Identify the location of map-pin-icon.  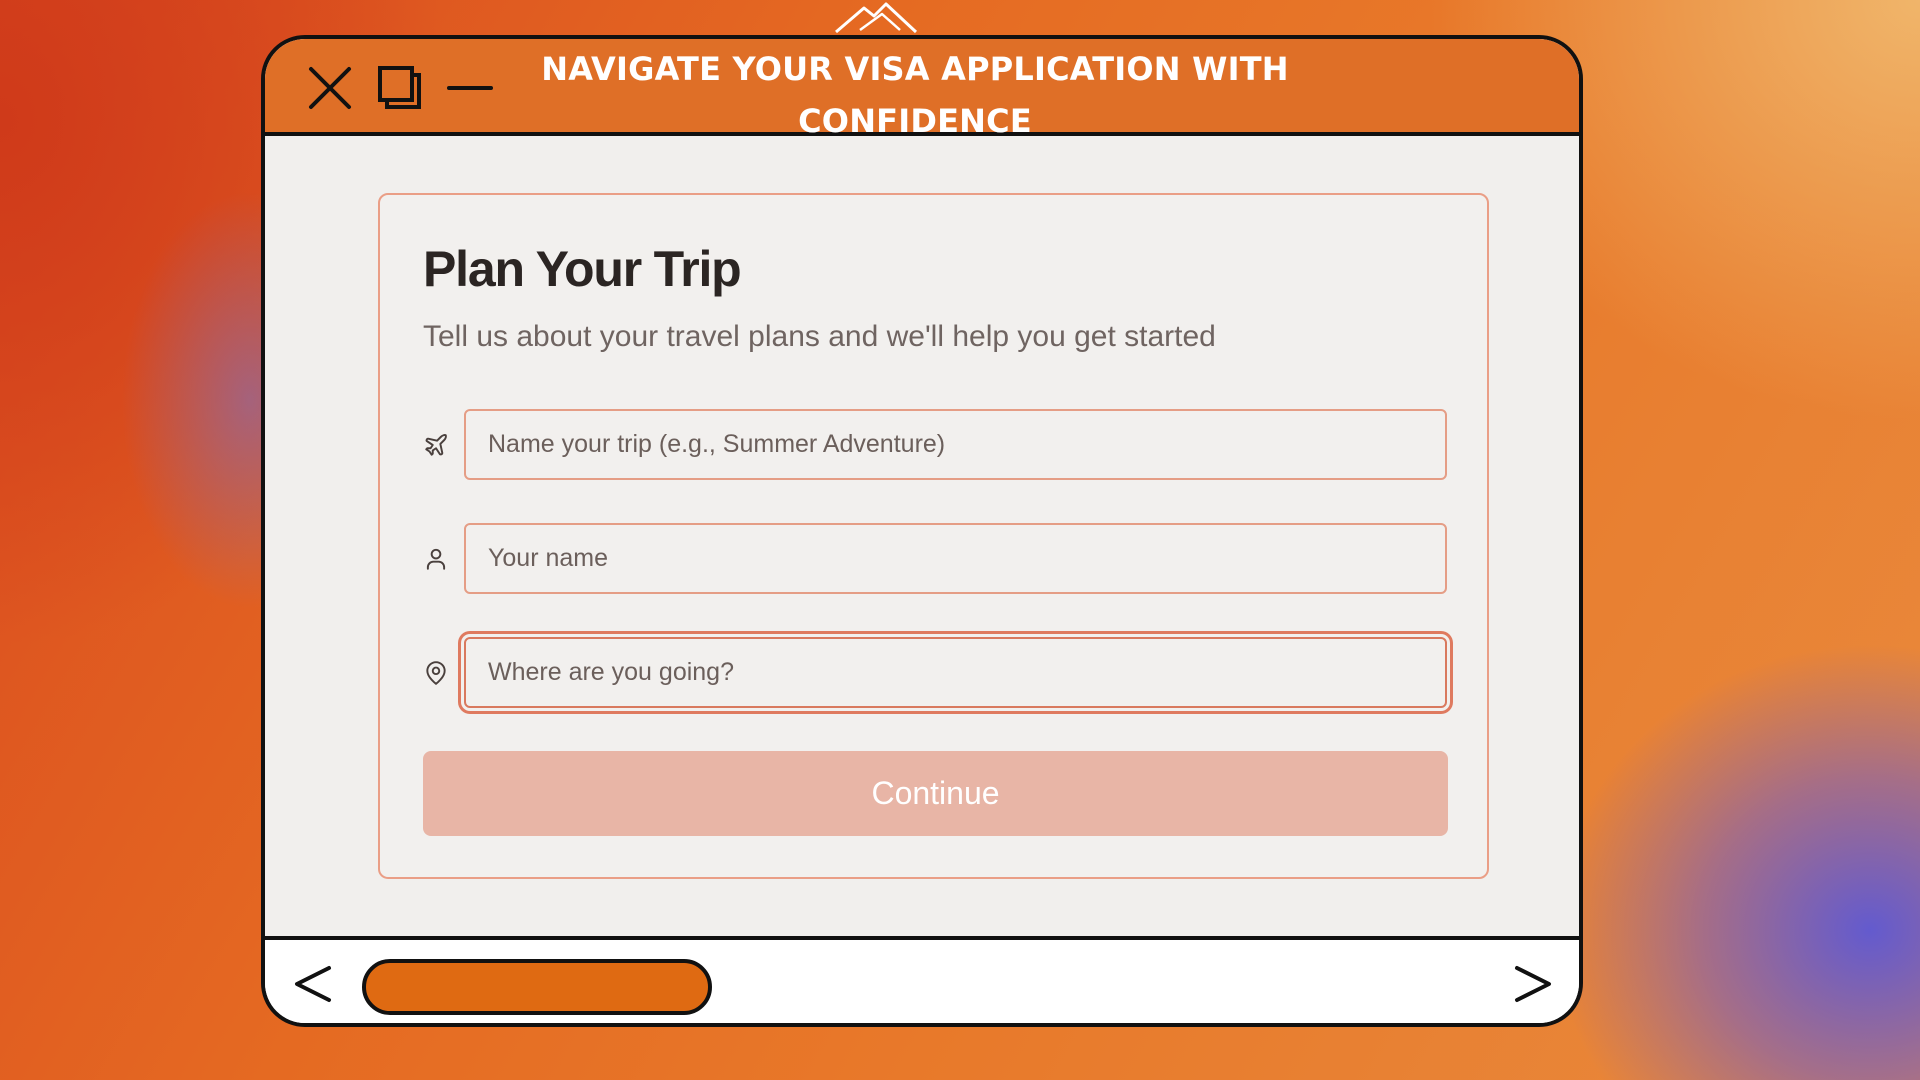
(436, 673).